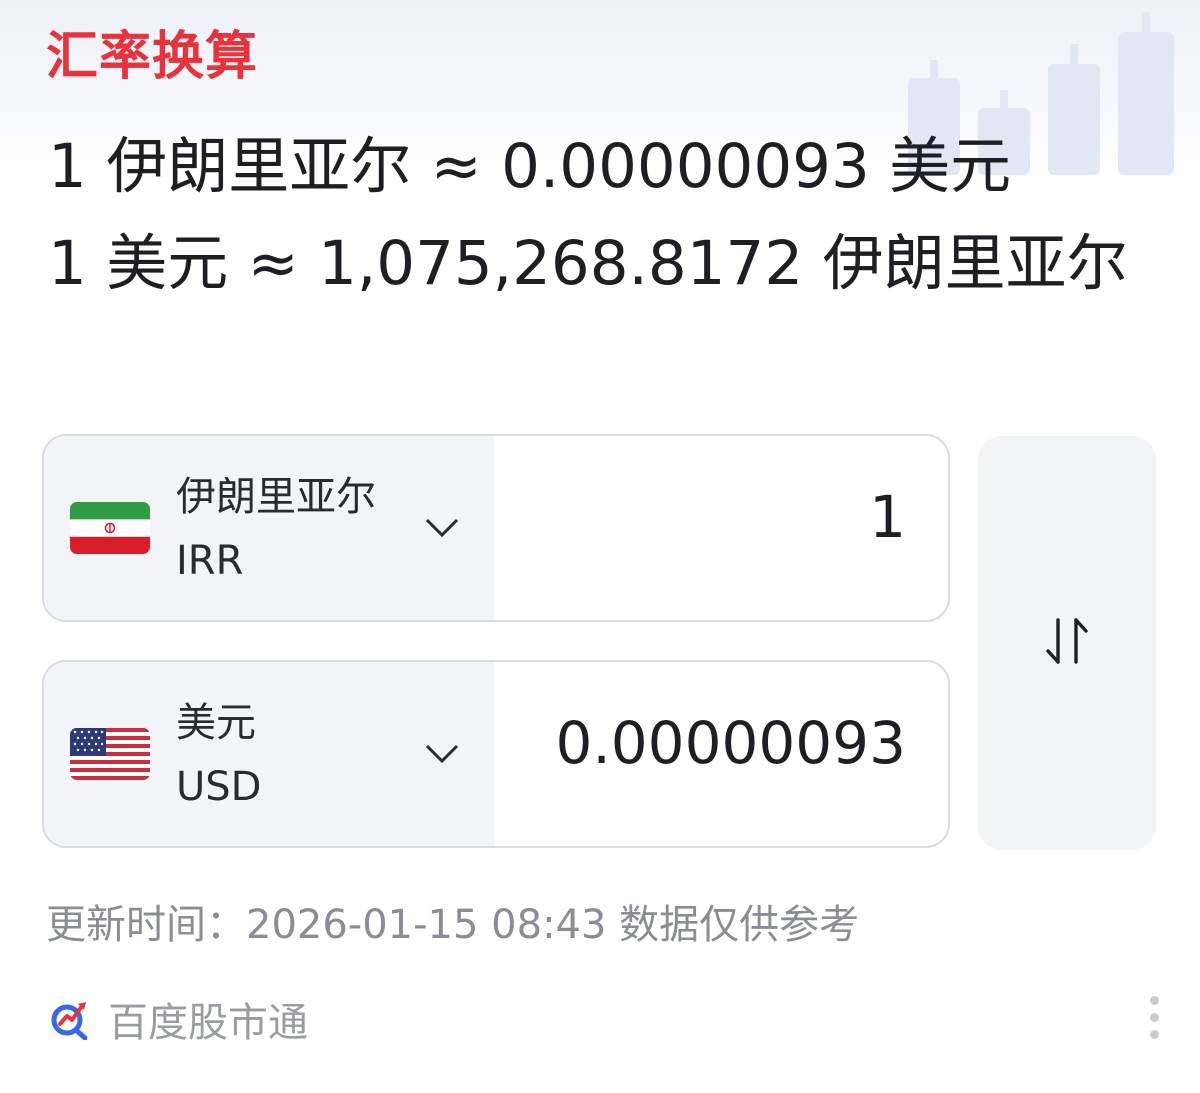 Image resolution: width=1200 pixels, height=1093 pixels. Describe the element at coordinates (716, 517) in the screenshot. I see `from-amount-input` at that location.